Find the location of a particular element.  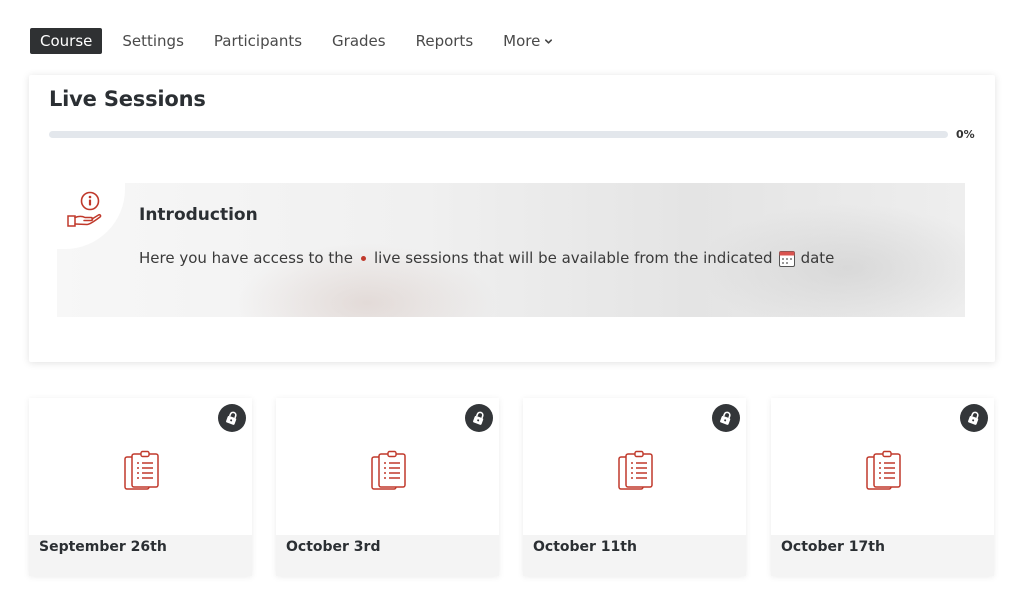

session-date: October 3rd is located at coordinates (333, 547).